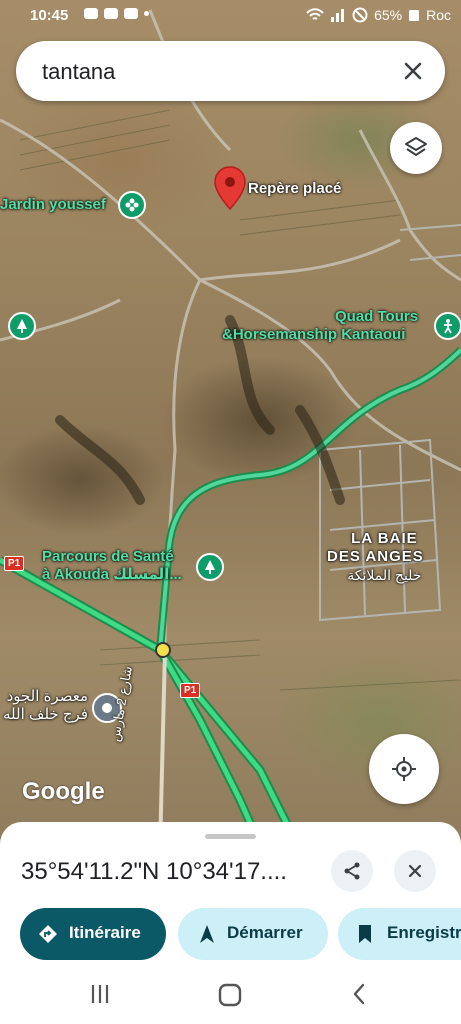 The height and width of the screenshot is (1024, 461). What do you see at coordinates (146, 13) in the screenshot?
I see `more-notifications-icon` at bounding box center [146, 13].